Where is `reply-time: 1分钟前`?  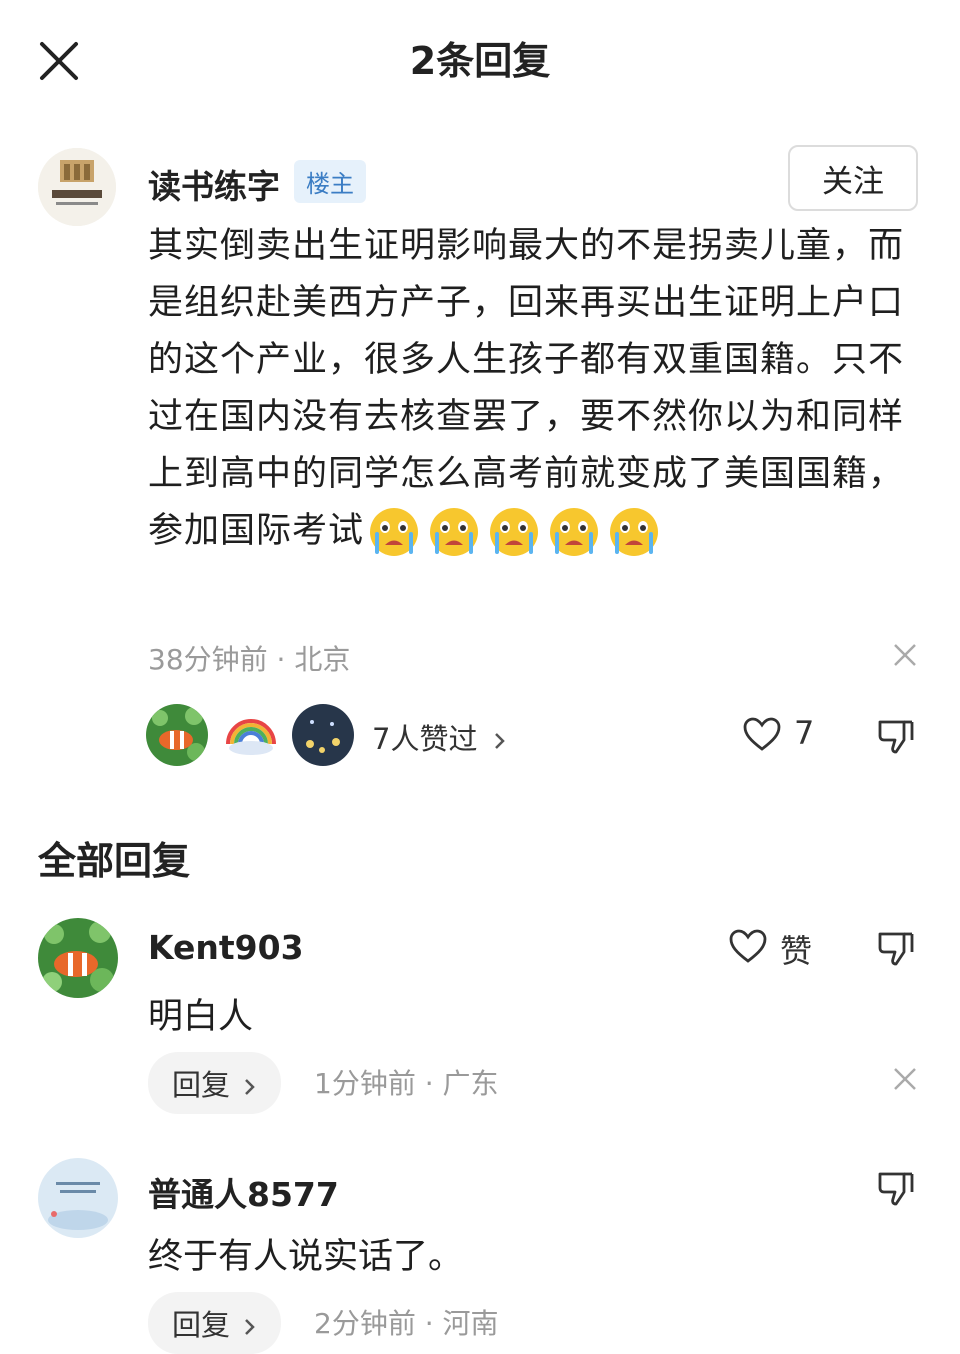
reply-time: 1分钟前 is located at coordinates (365, 1083).